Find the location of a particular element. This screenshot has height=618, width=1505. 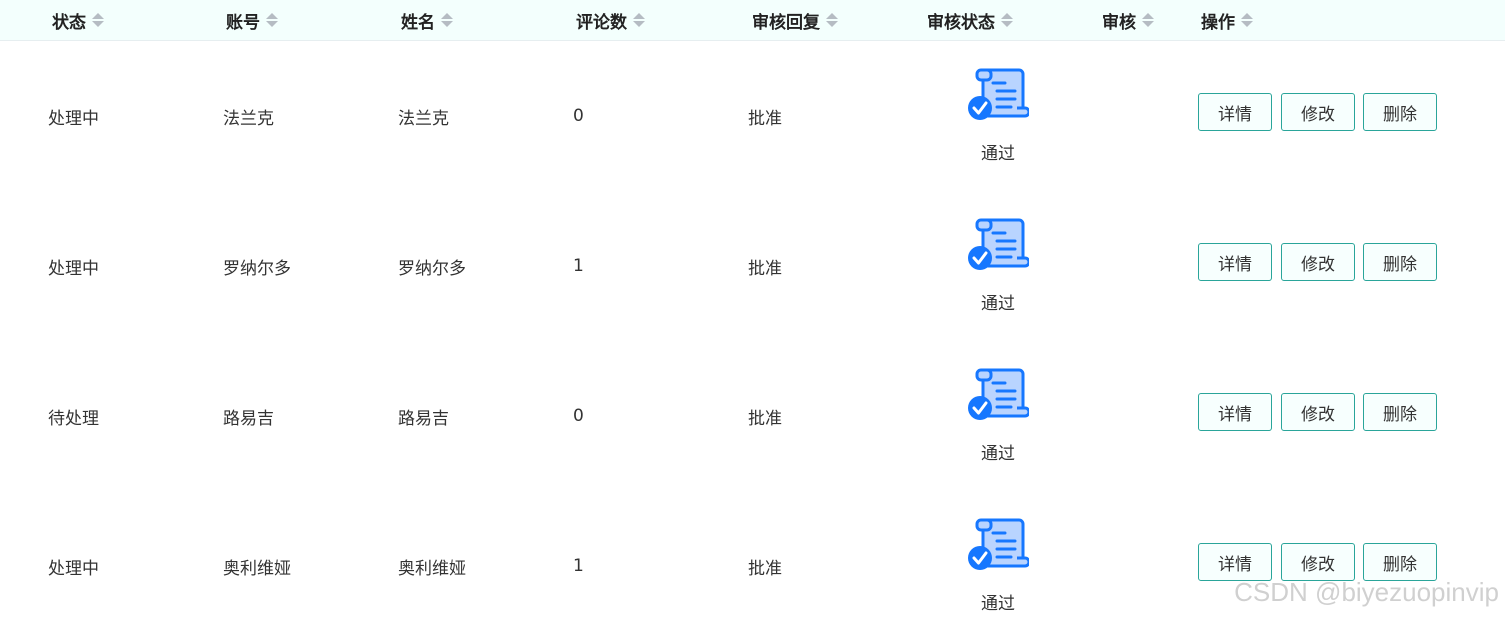

column-header-label: 审核回复 is located at coordinates (786, 22).